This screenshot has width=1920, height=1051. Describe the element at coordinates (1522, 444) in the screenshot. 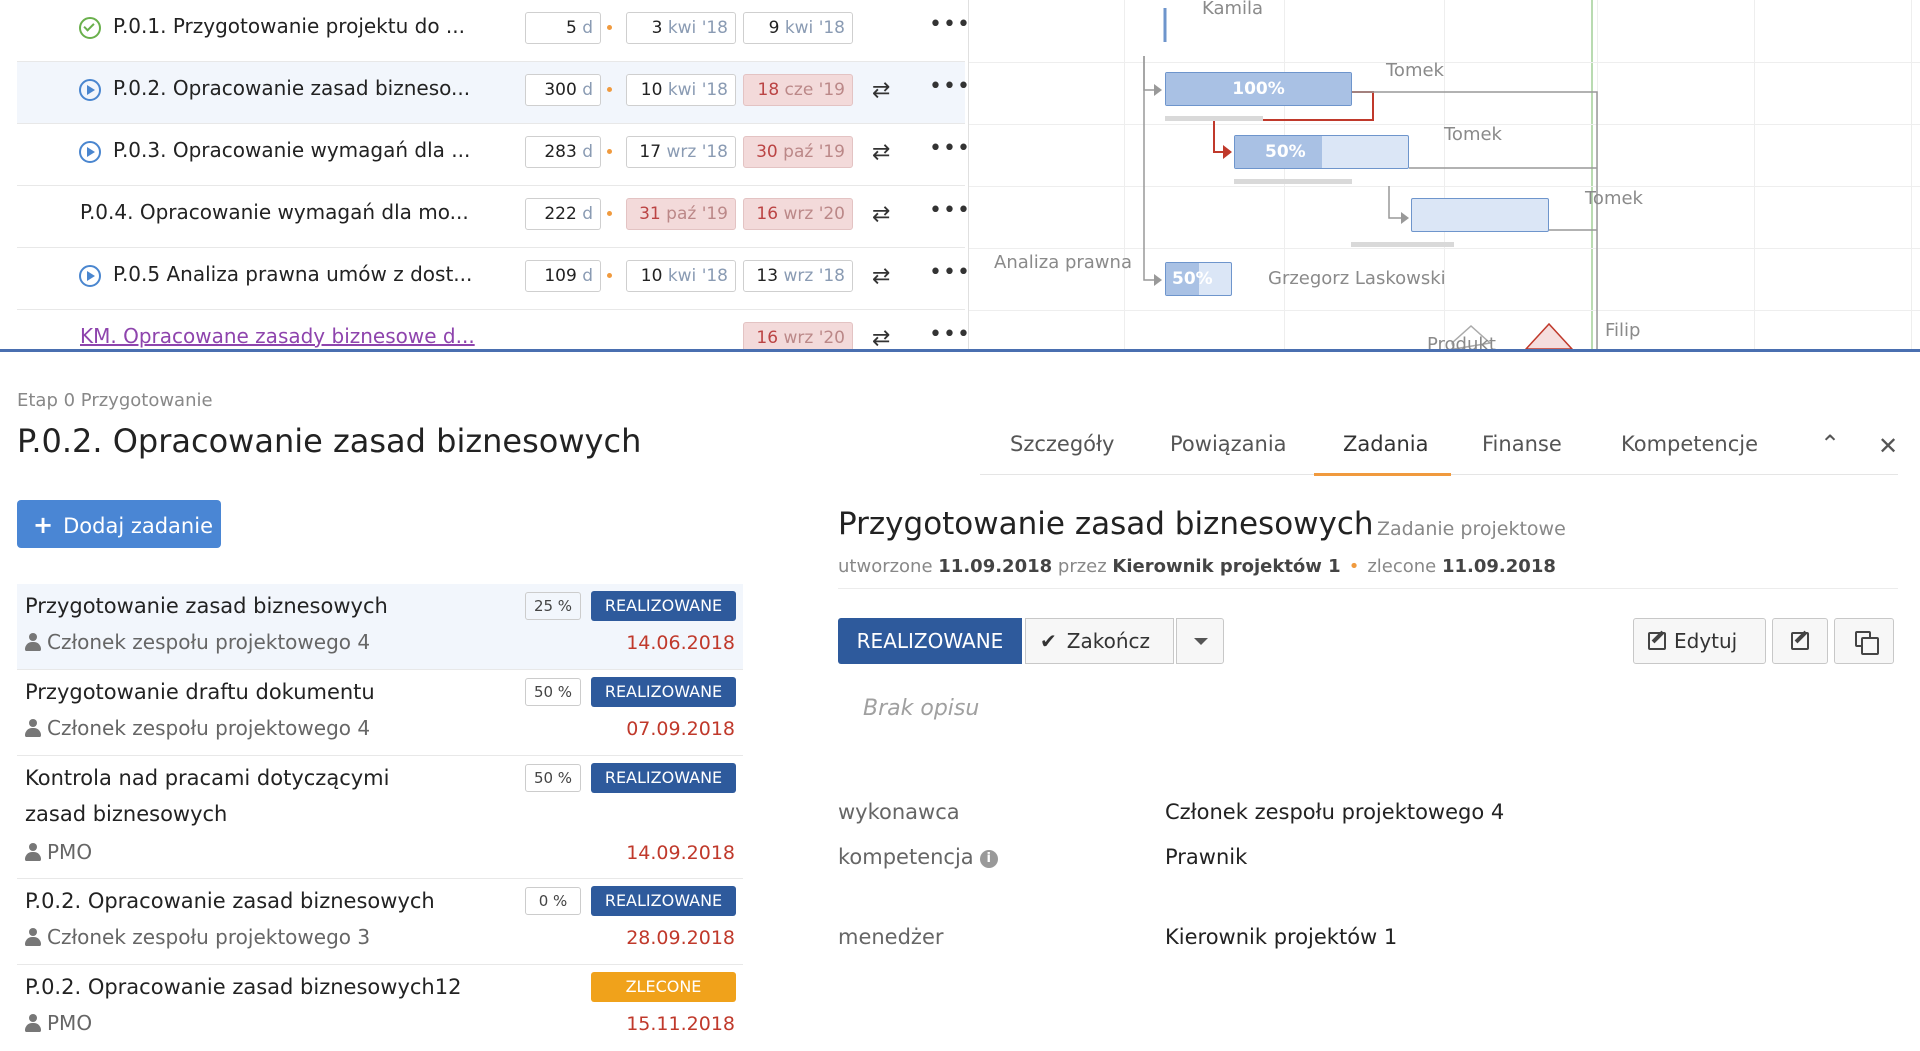

I see `tab-finanse: Finanse` at that location.